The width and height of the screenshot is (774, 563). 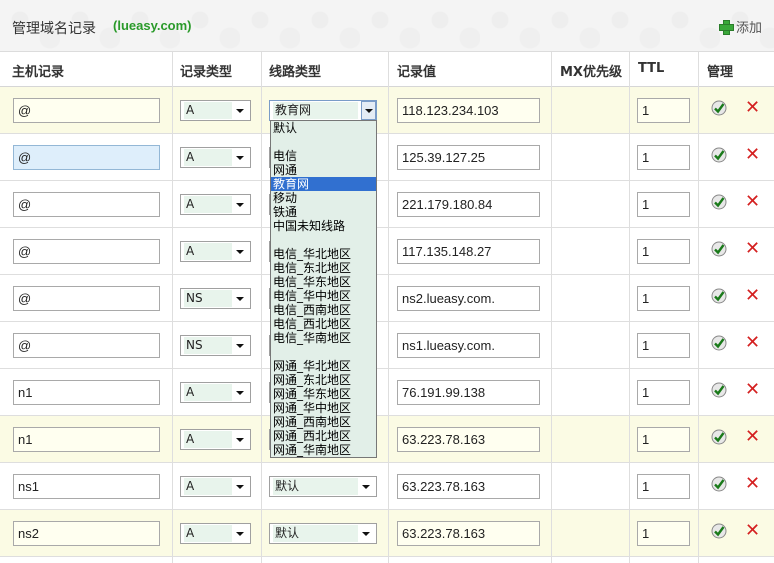 I want to click on record-value-input: 76.191.99.138, so click(x=468, y=392).